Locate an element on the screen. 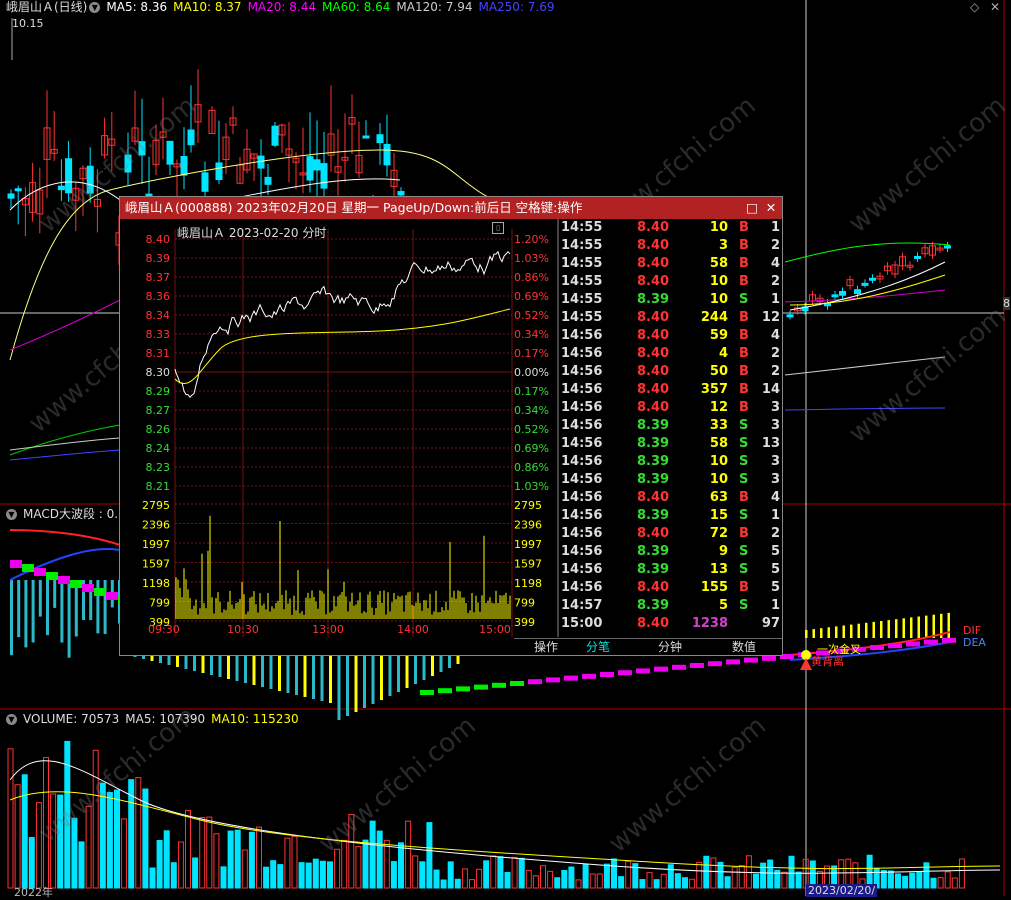 Image resolution: width=1011 pixels, height=900 pixels. diamond-icon: ◇ is located at coordinates (974, 7).